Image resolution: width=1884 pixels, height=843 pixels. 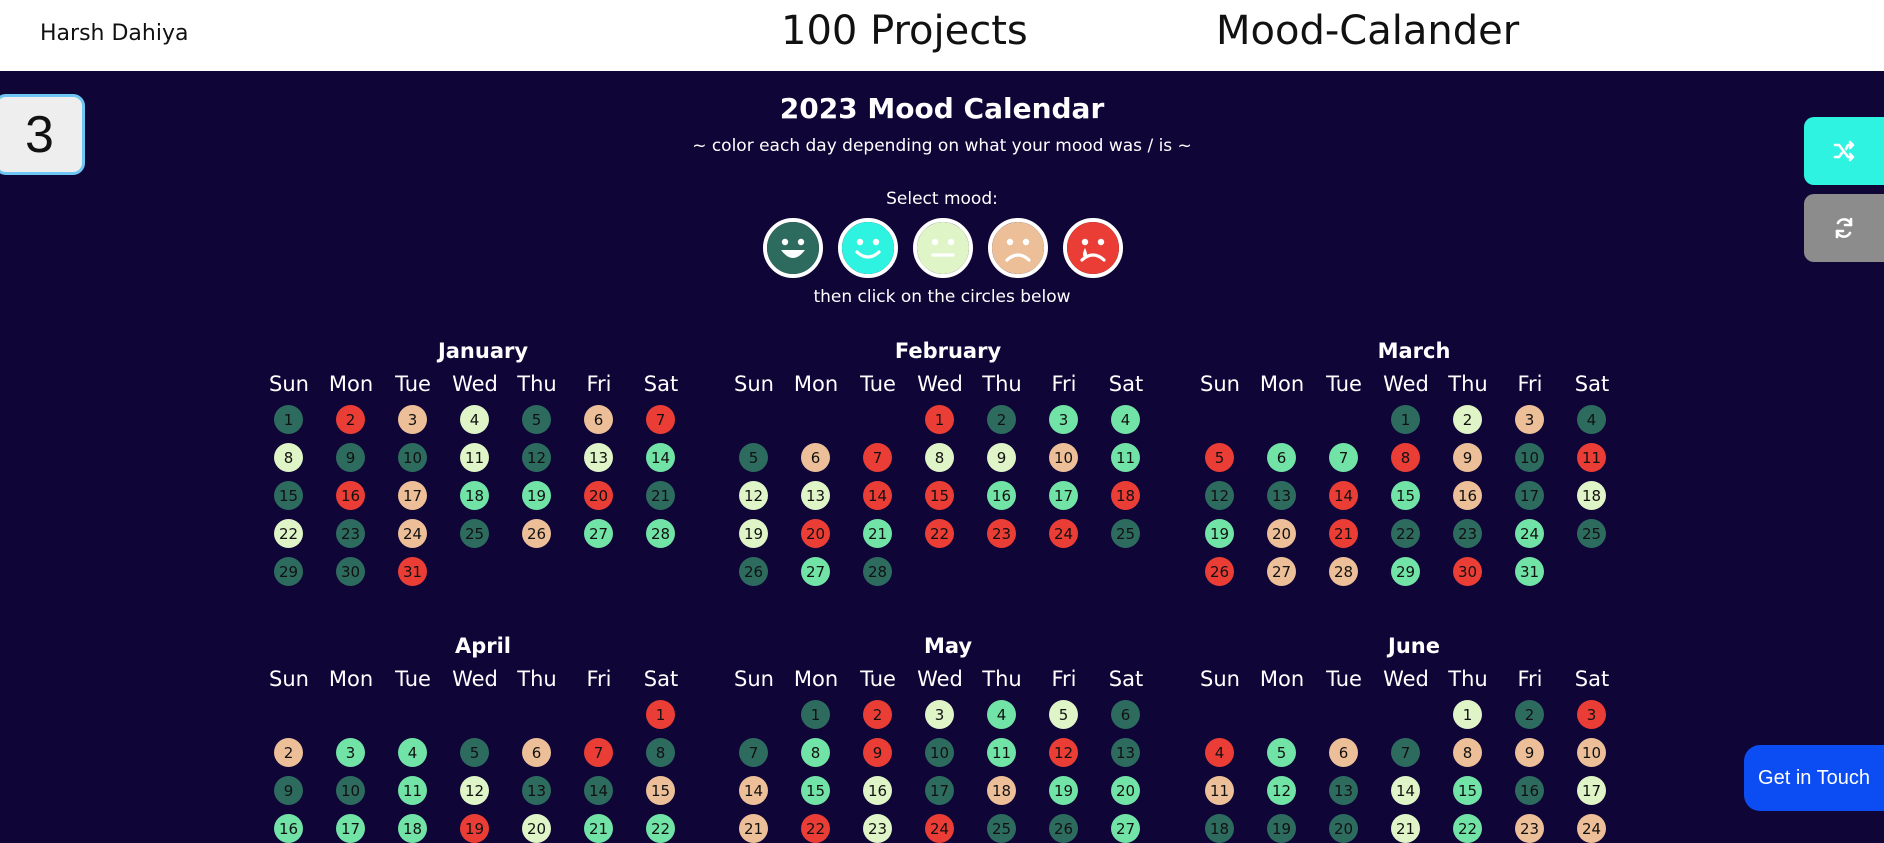 What do you see at coordinates (1467, 533) in the screenshot?
I see `day-circle: 23` at bounding box center [1467, 533].